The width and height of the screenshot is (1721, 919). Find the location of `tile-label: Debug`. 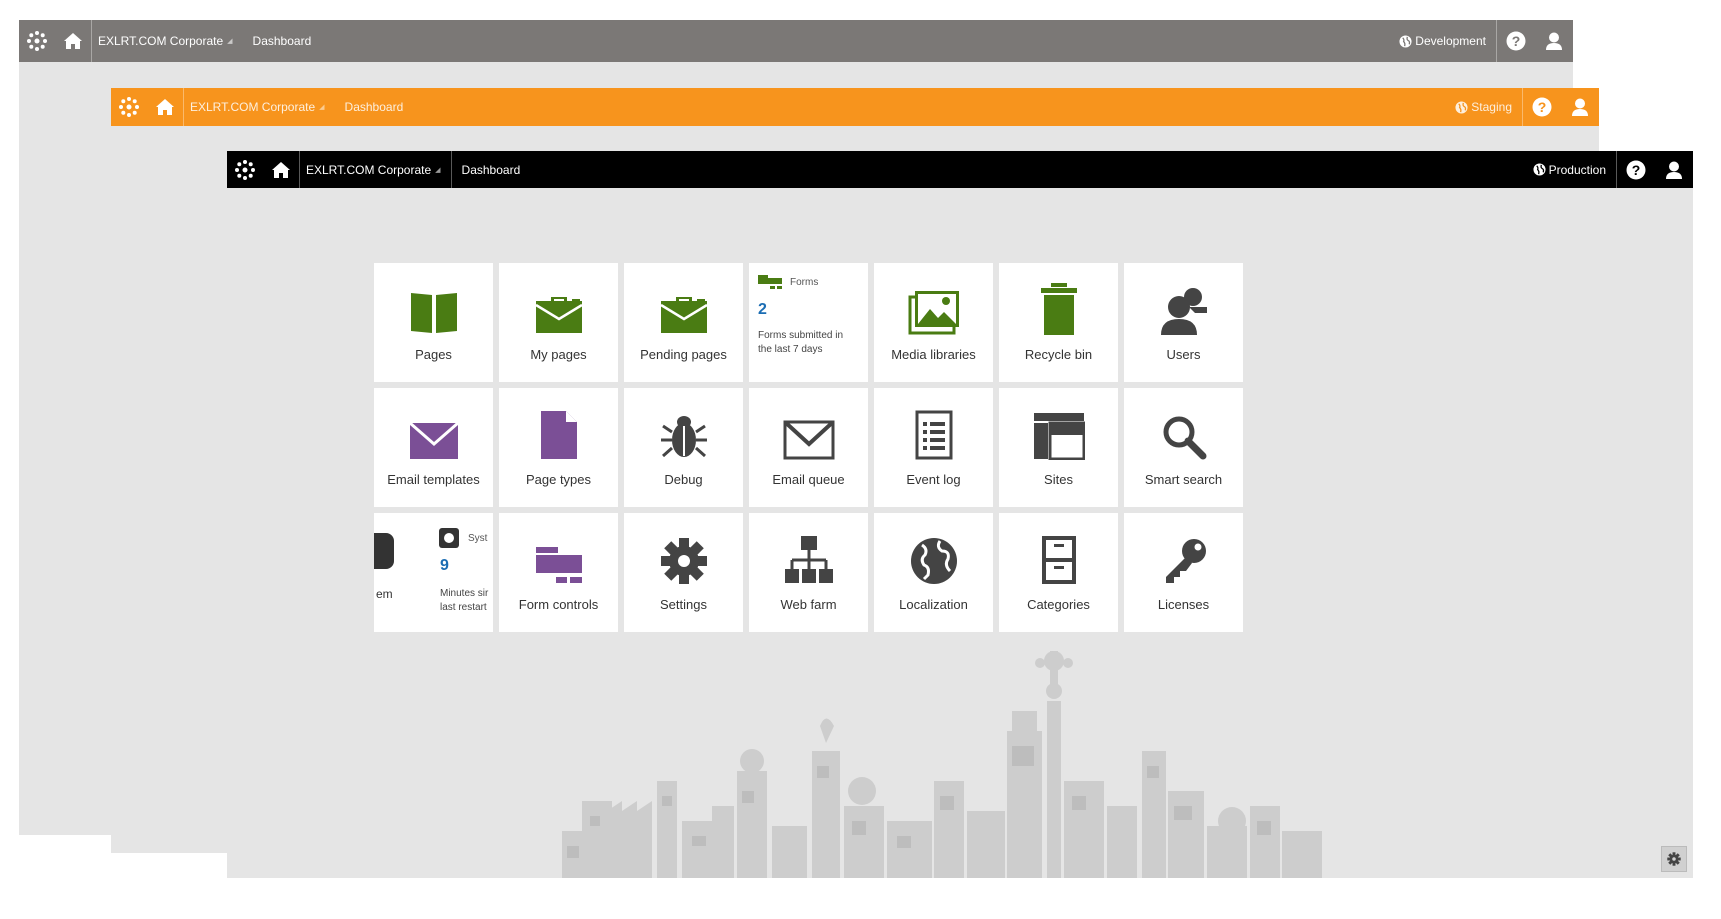

tile-label: Debug is located at coordinates (683, 479).